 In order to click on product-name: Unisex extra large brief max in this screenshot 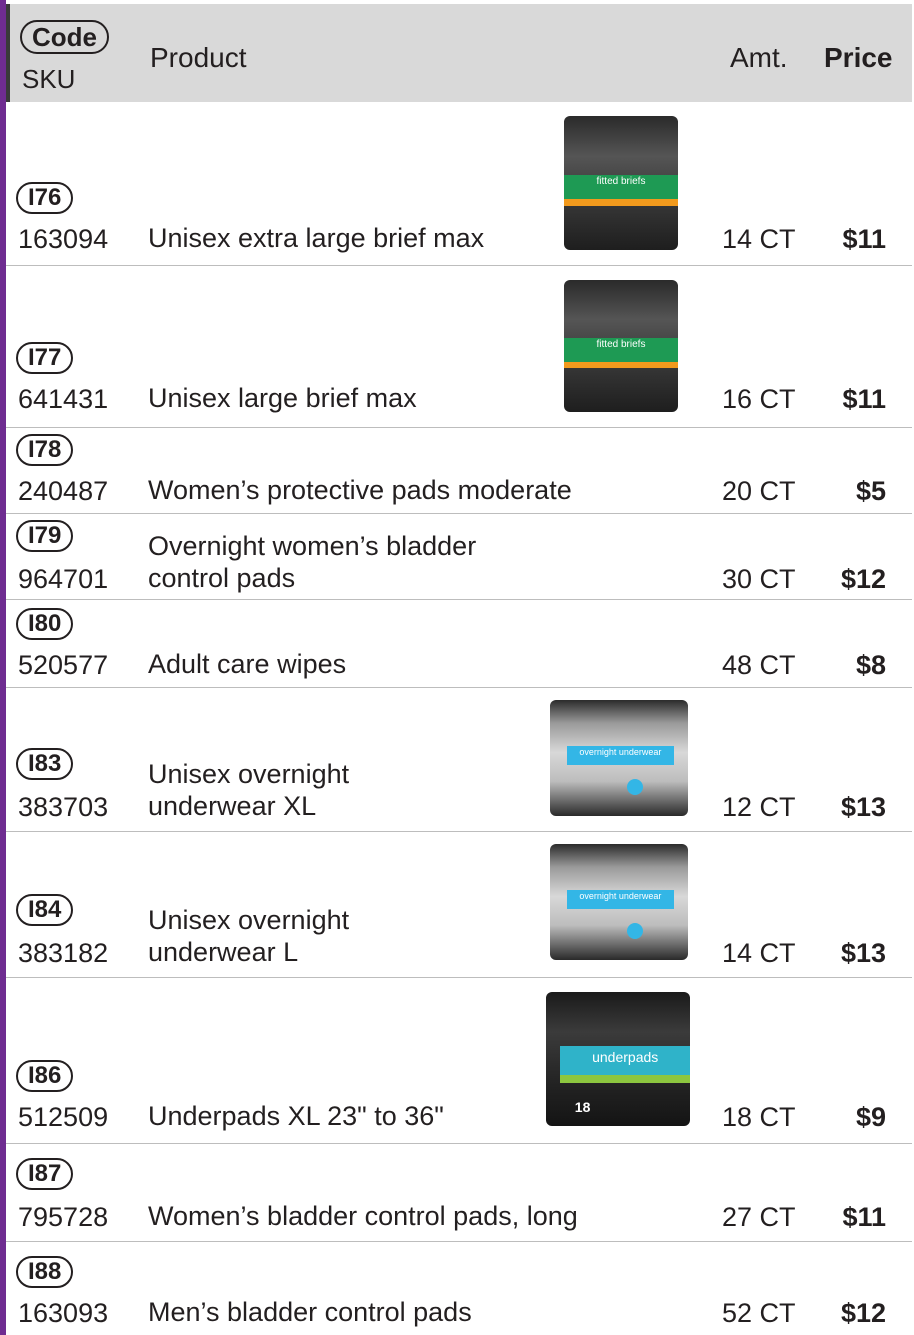, I will do `click(316, 238)`.